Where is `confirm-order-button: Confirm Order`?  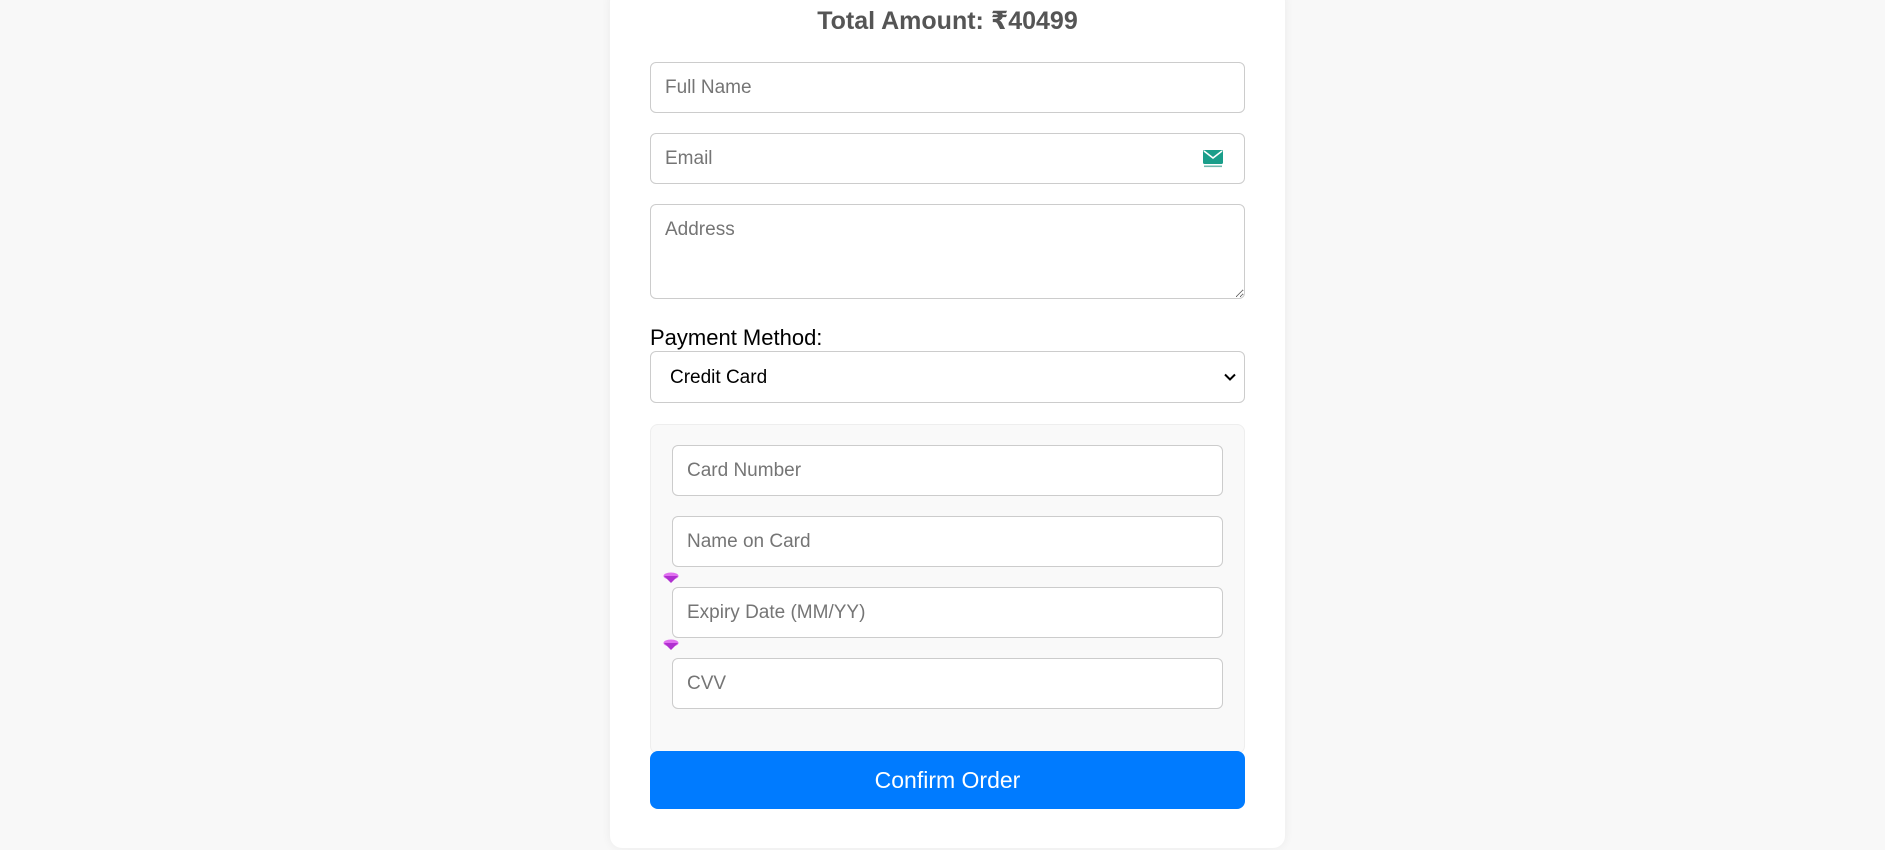 confirm-order-button: Confirm Order is located at coordinates (947, 780).